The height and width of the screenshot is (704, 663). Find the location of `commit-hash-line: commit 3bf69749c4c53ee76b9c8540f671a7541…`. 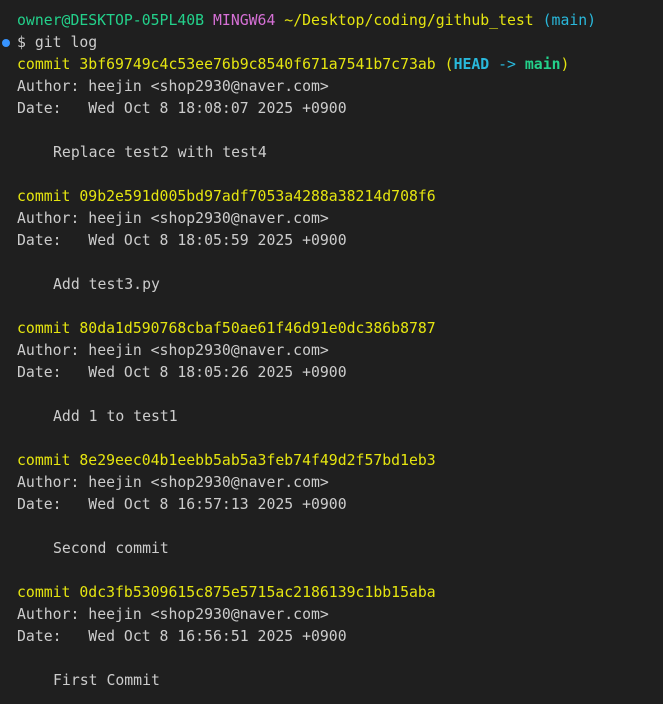

commit-hash-line: commit 3bf69749c4c53ee76b9c8540f671a7541… is located at coordinates (331, 65).